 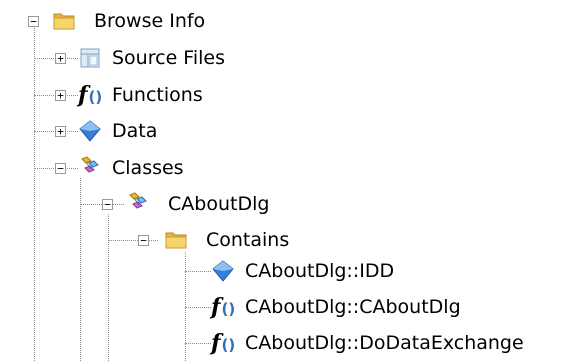 I want to click on class-icon, so click(x=138, y=200).